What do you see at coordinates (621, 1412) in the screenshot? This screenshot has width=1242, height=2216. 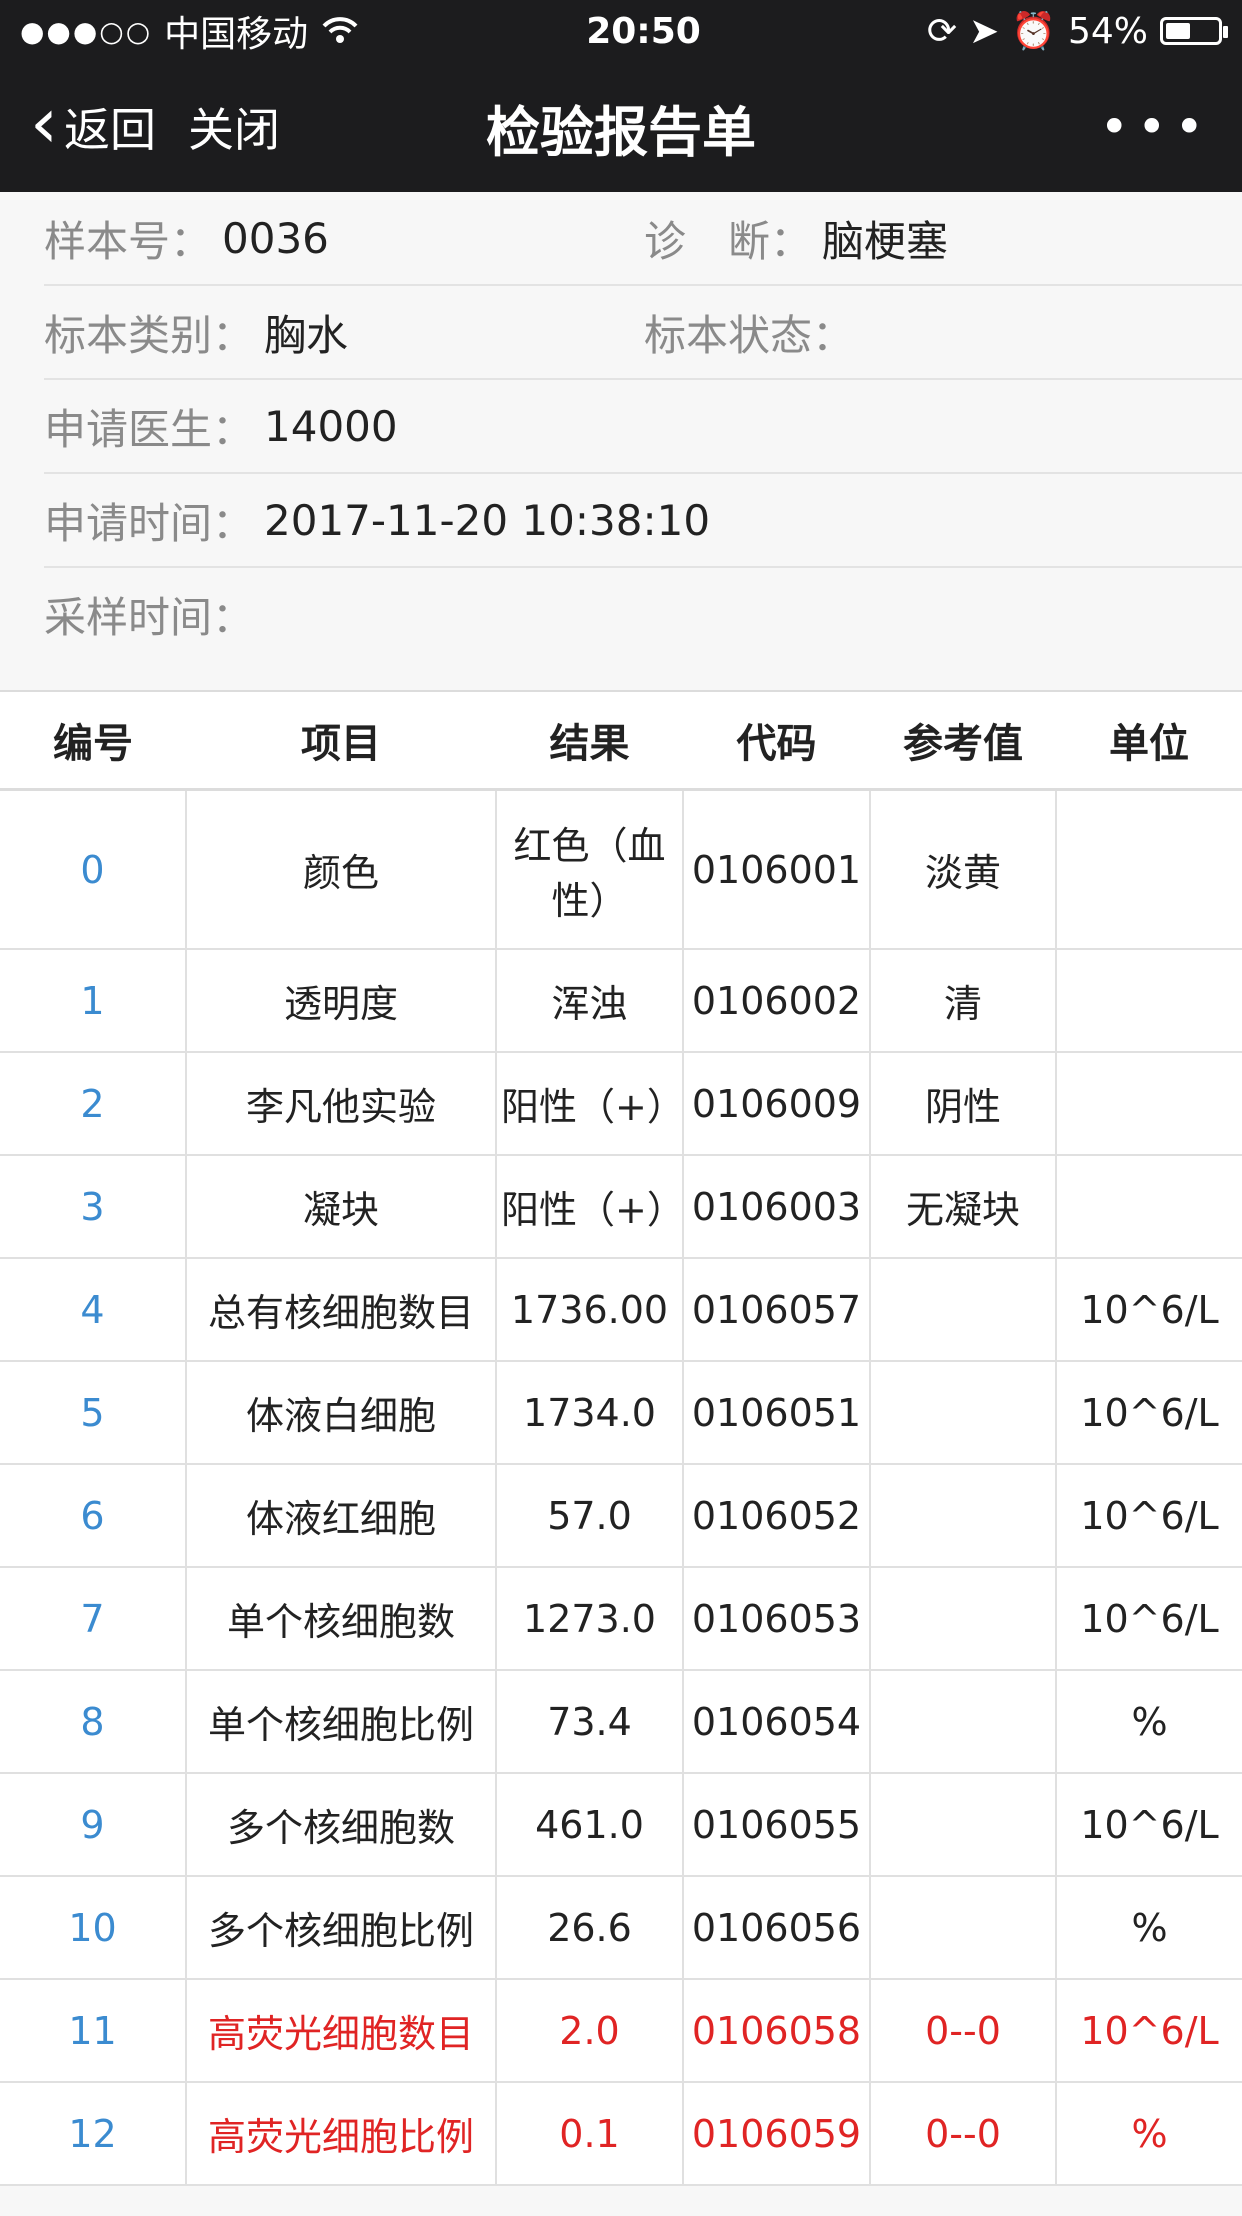 I see `table-row: 5 体液白细胞 1734.0 0106051 10^6/L` at bounding box center [621, 1412].